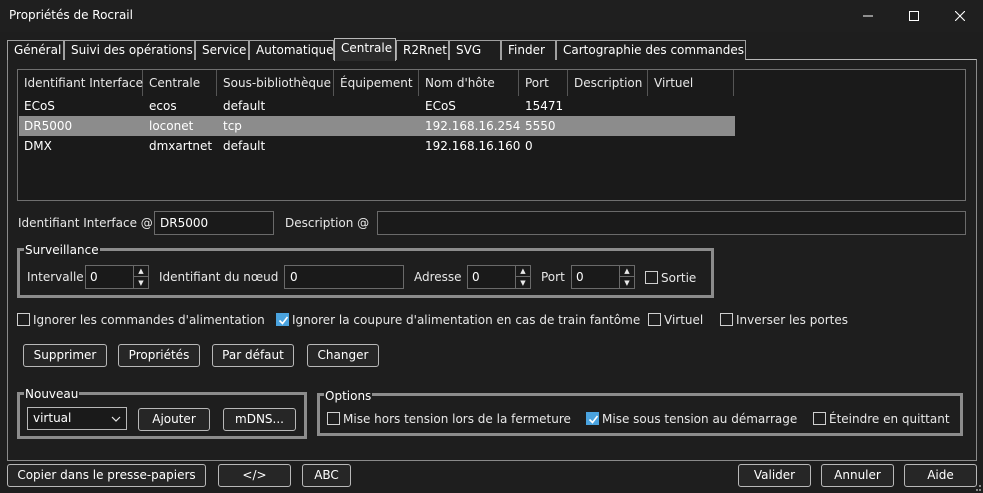  I want to click on cell-interface-id: DMX, so click(38, 146).